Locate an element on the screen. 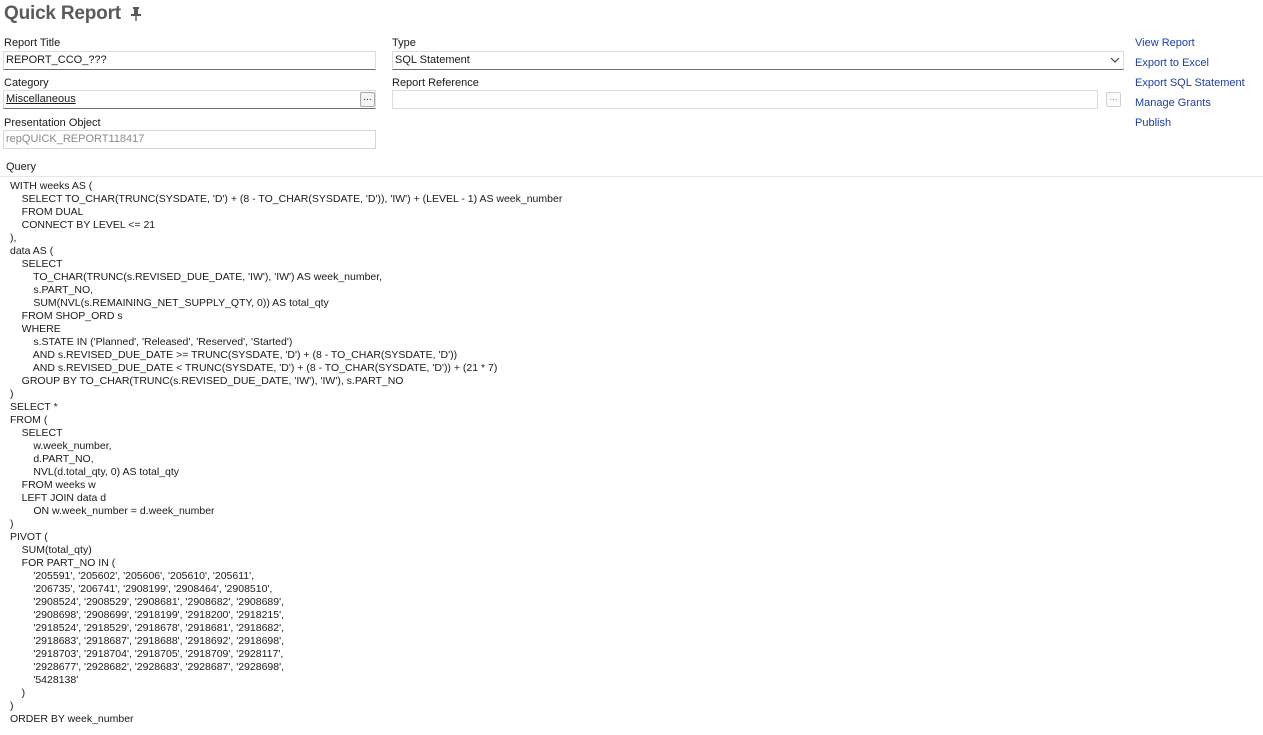 This screenshot has height=735, width=1263. page-header: Quick Report is located at coordinates (73, 14).